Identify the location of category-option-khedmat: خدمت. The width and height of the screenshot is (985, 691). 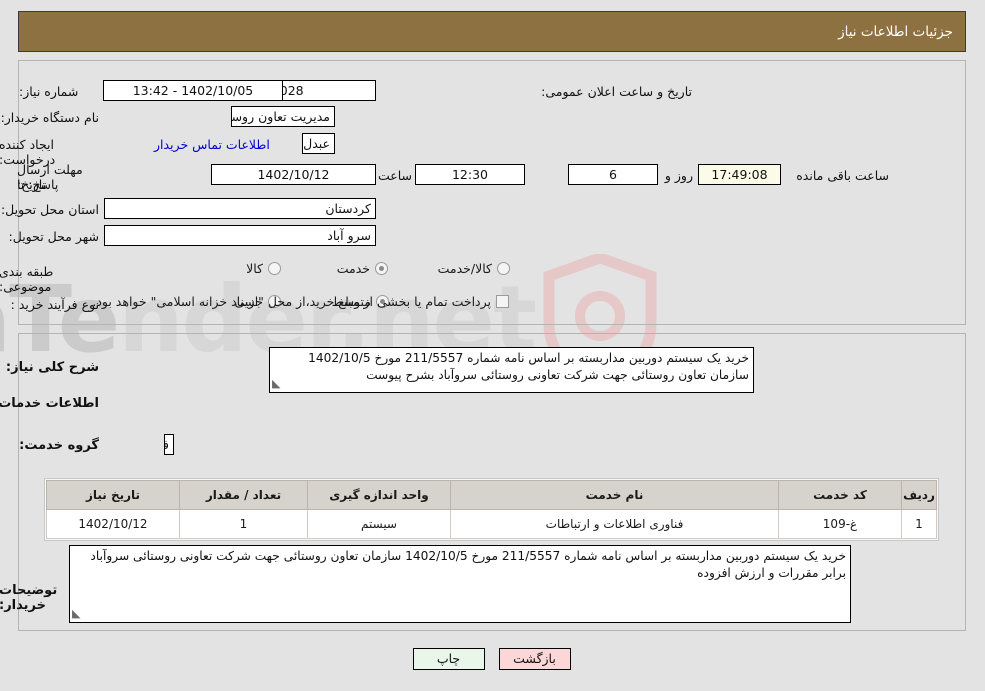
(363, 268).